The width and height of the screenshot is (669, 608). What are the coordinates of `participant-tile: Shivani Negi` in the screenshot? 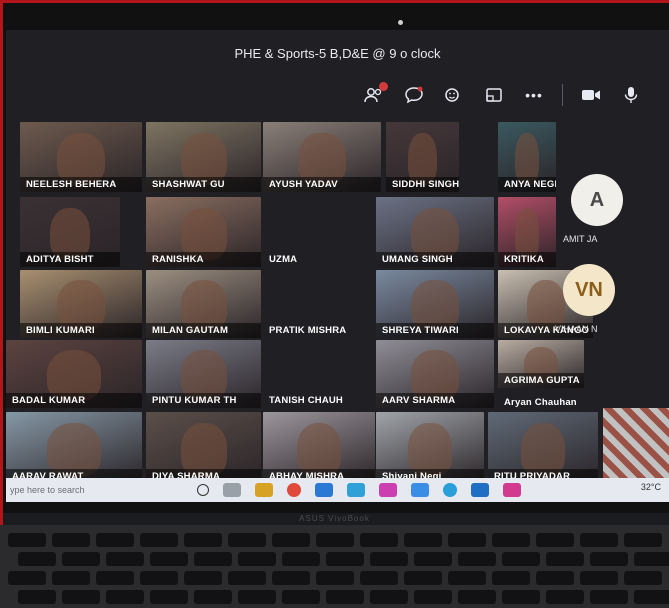 It's located at (430, 448).